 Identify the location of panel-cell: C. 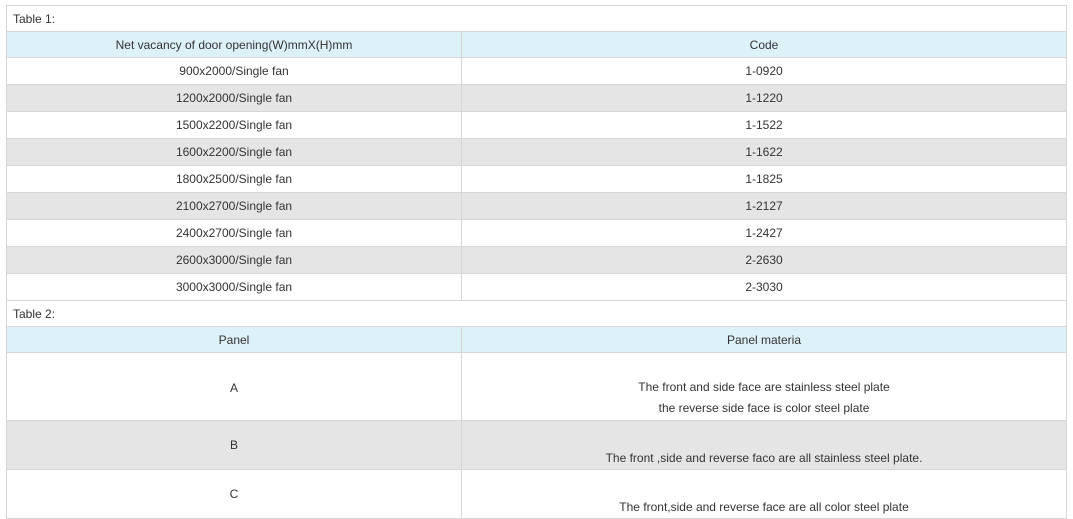
(234, 494).